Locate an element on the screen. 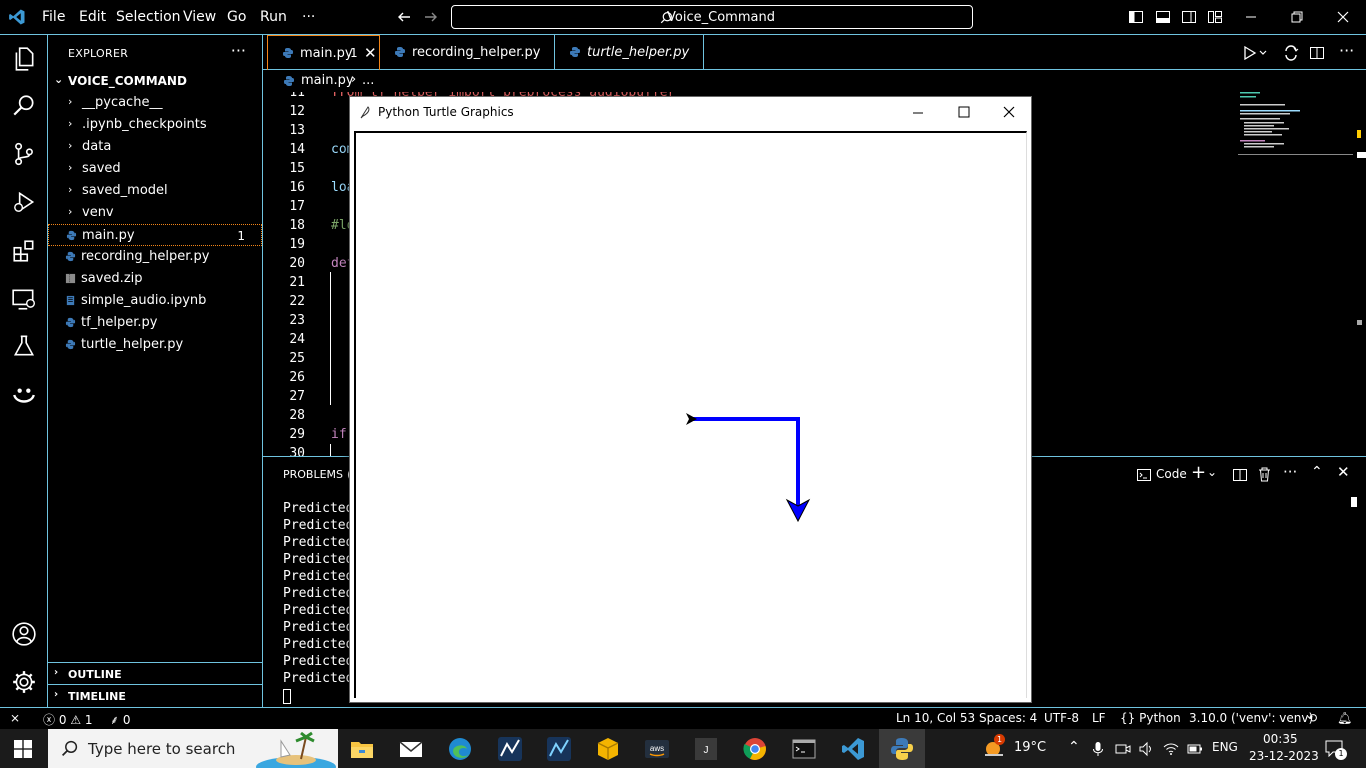 Image resolution: width=1366 pixels, height=768 pixels. extensions-icon is located at coordinates (24, 251).